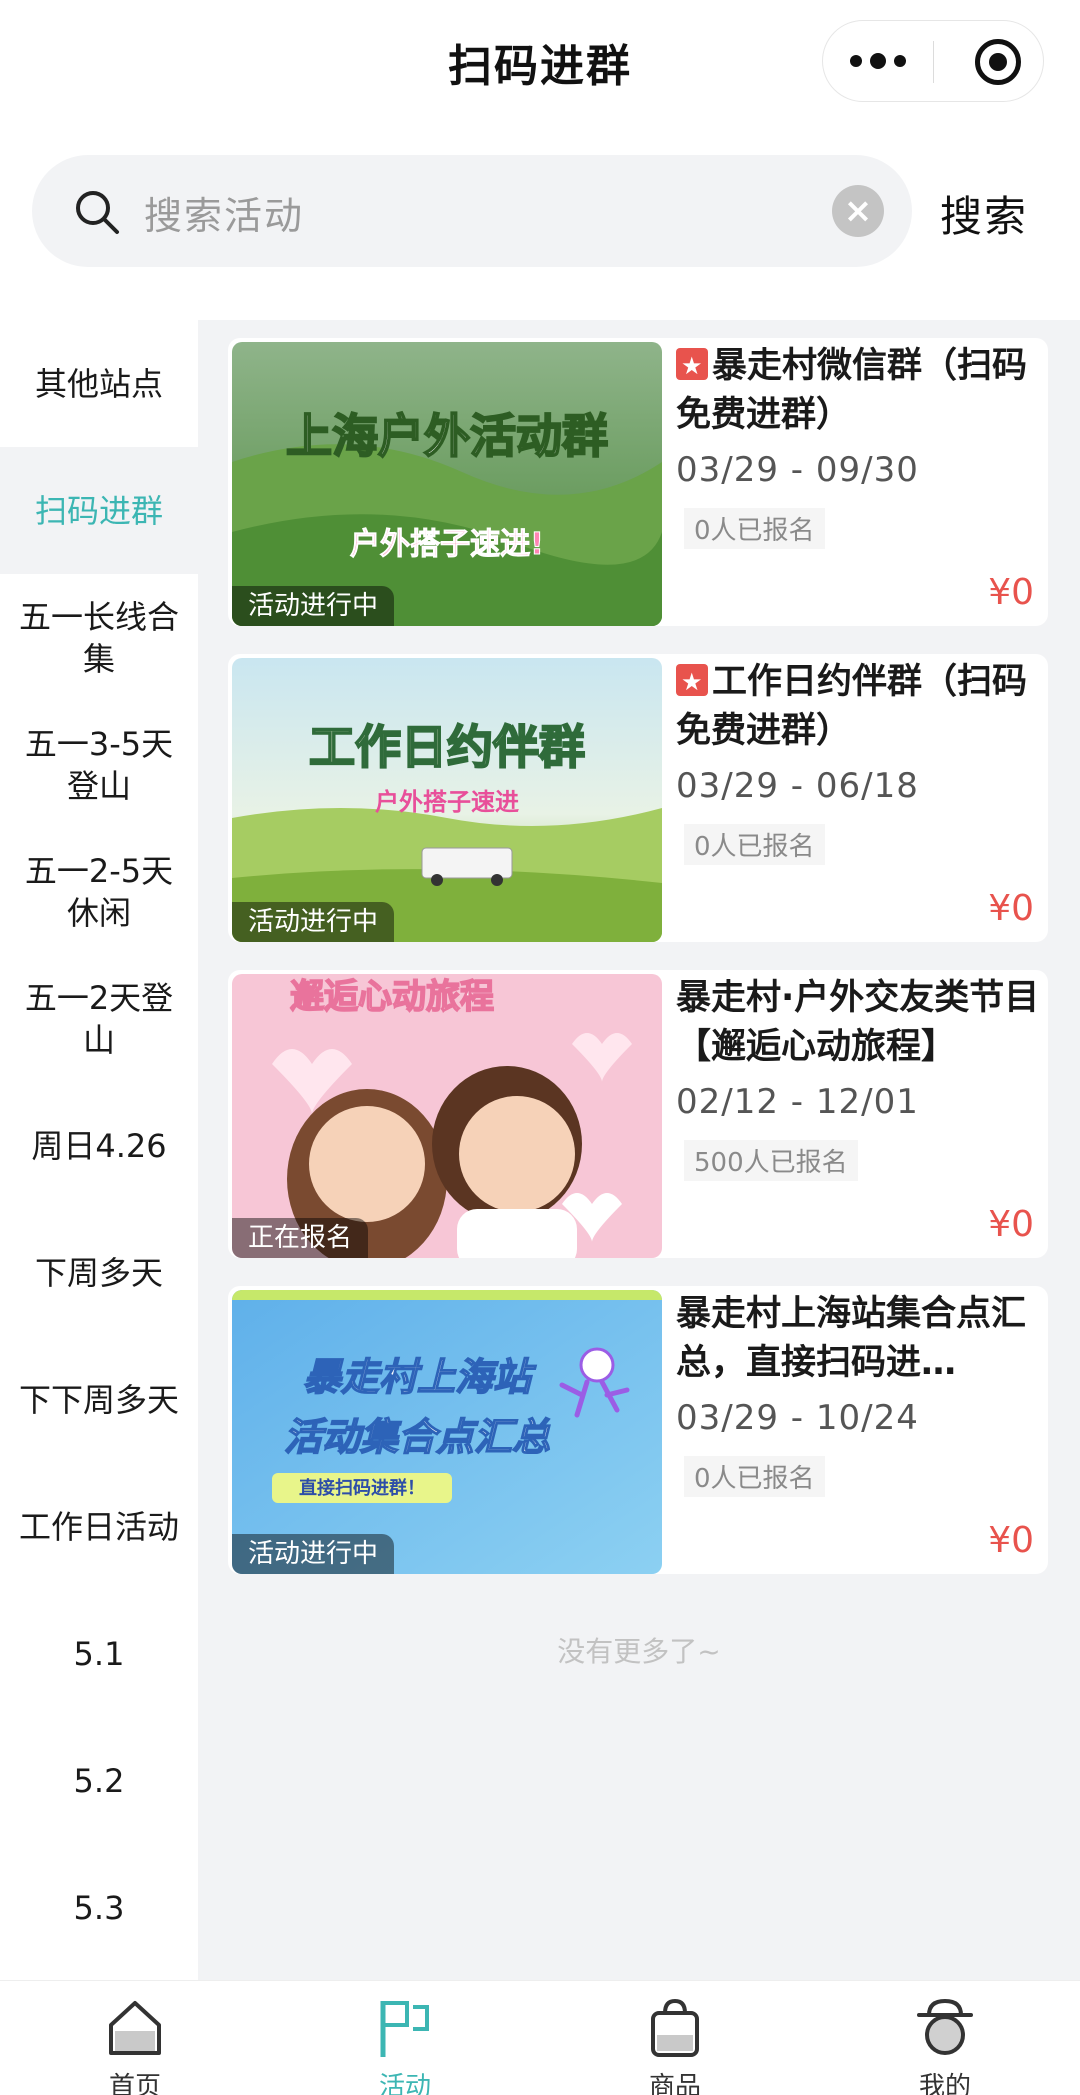 This screenshot has height=2095, width=1080. Describe the element at coordinates (861, 391) in the screenshot. I see `activity-title: 暴走村微信群（扫码免费进群）` at that location.